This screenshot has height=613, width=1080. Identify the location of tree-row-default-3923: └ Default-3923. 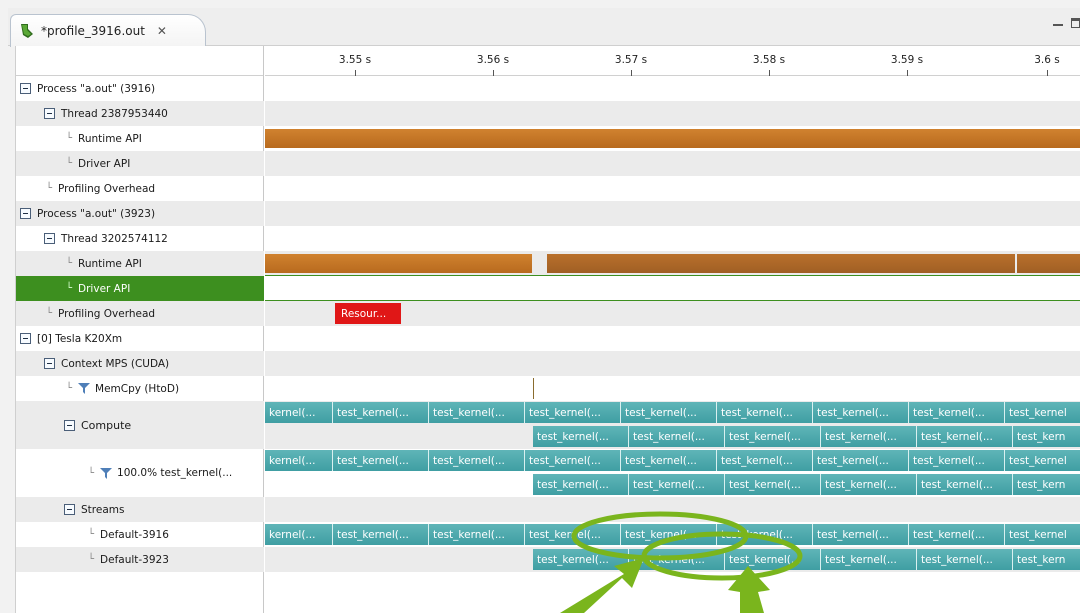
(140, 559).